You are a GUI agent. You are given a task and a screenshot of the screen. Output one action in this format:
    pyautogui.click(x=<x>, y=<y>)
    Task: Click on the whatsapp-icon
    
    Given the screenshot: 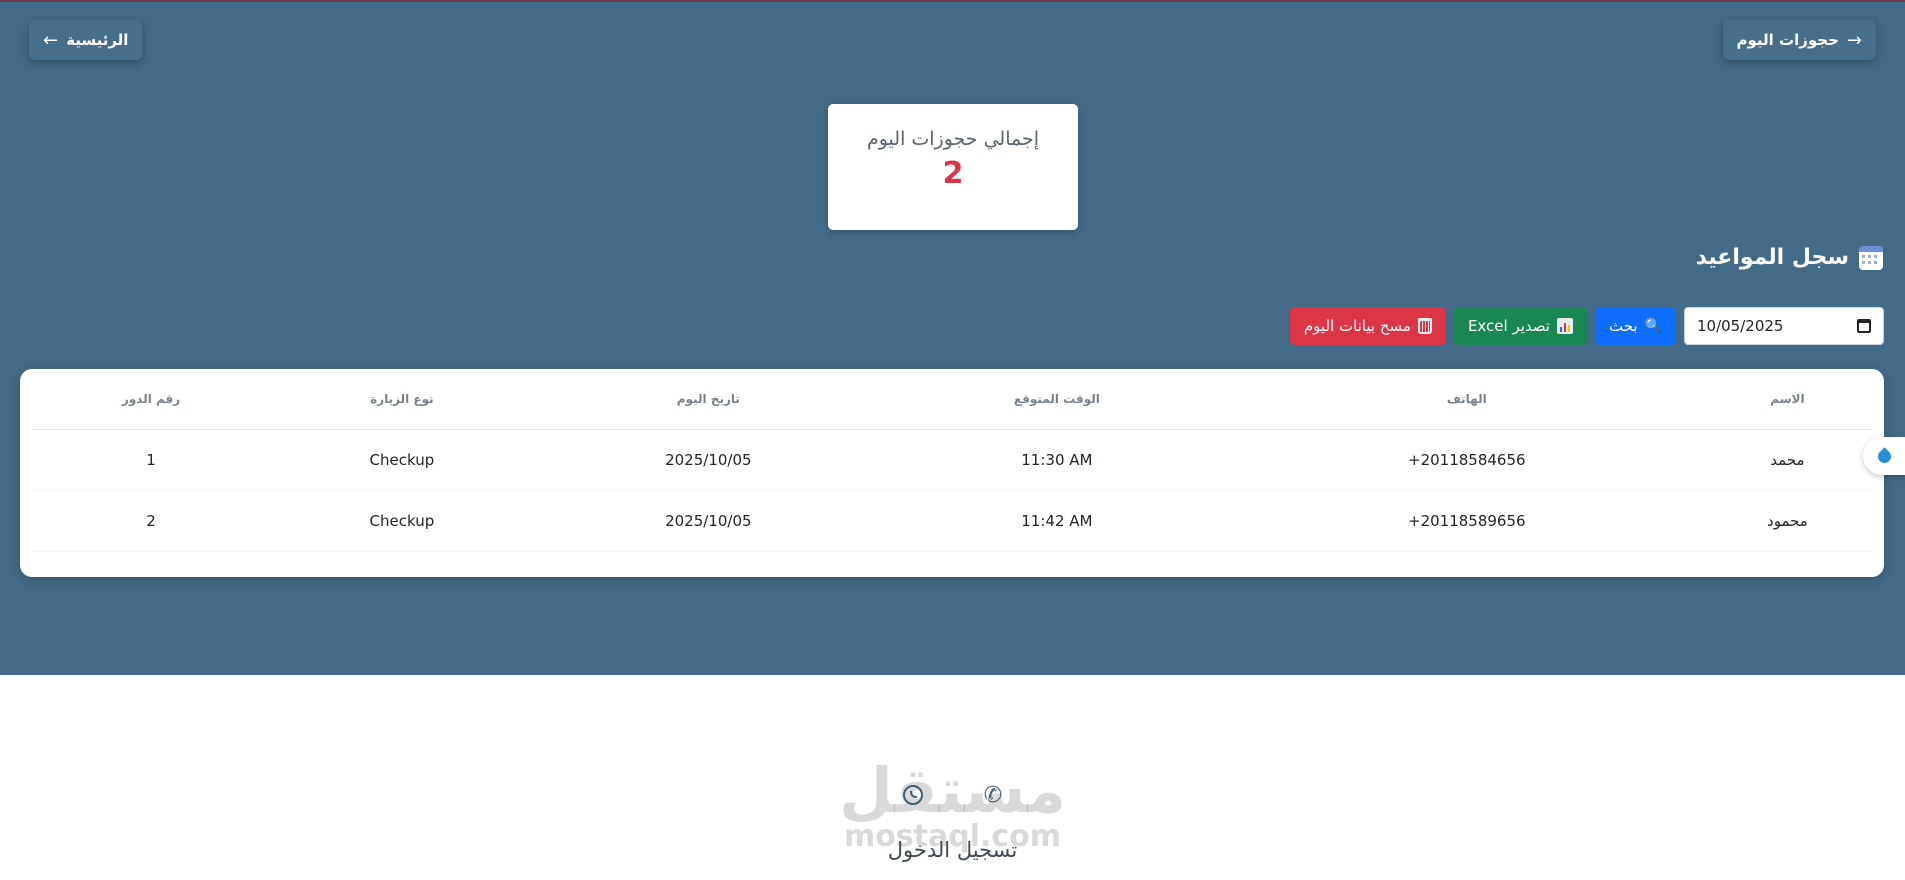 What is the action you would take?
    pyautogui.click(x=913, y=795)
    